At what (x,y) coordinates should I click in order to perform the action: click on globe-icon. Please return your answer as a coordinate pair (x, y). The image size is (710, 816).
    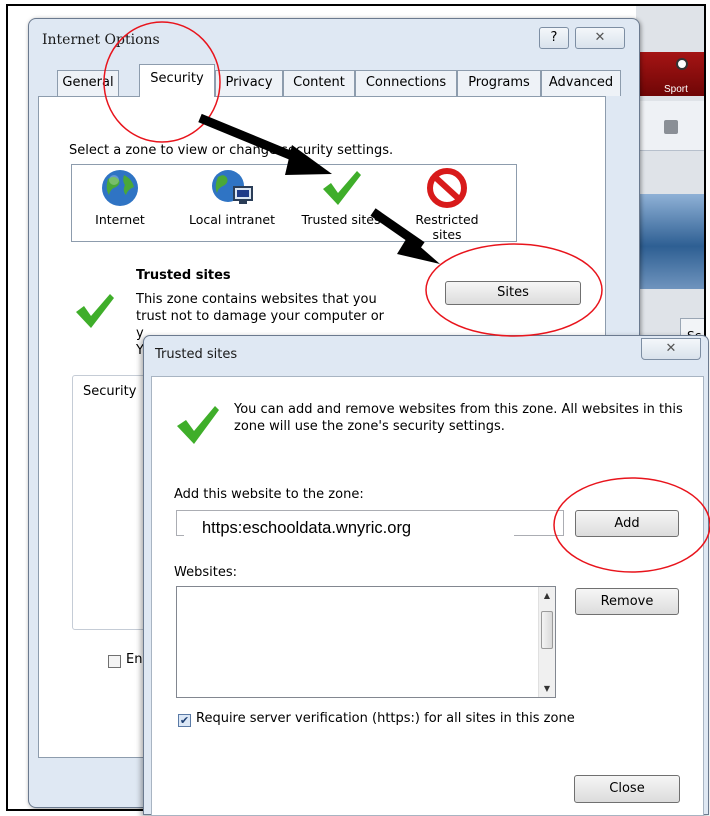
    Looking at the image, I should click on (120, 188).